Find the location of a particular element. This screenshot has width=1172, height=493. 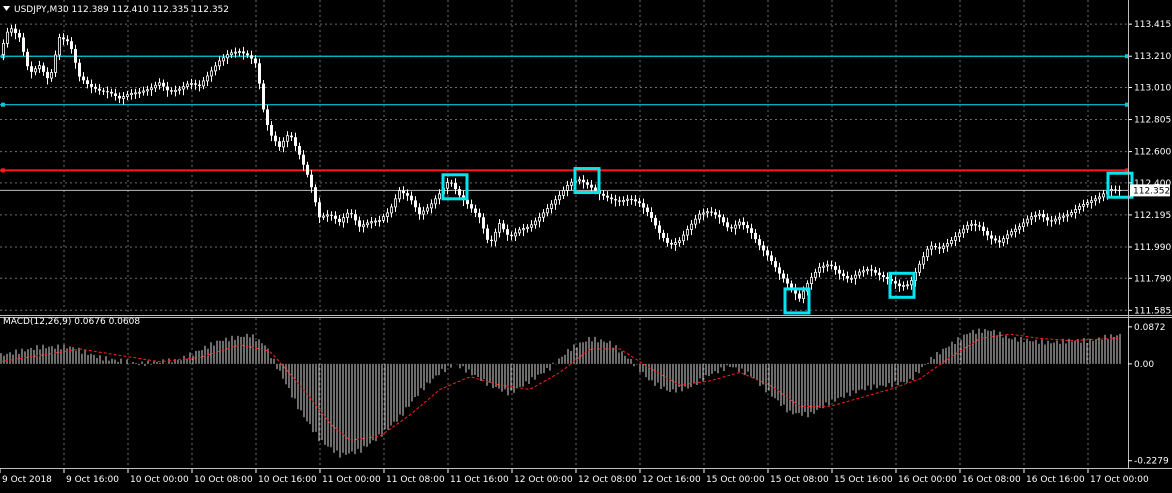

x-tick-label: 15 Oct 16:00 is located at coordinates (863, 480).